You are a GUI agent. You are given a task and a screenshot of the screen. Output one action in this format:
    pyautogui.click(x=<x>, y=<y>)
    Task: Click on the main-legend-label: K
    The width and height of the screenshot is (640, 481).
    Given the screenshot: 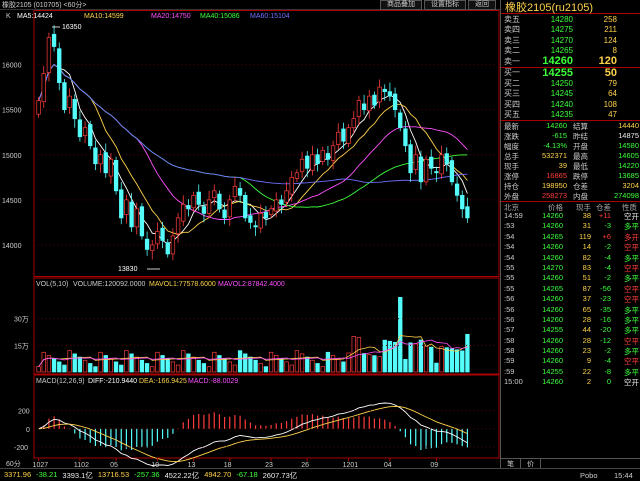 What is the action you would take?
    pyautogui.click(x=8, y=16)
    